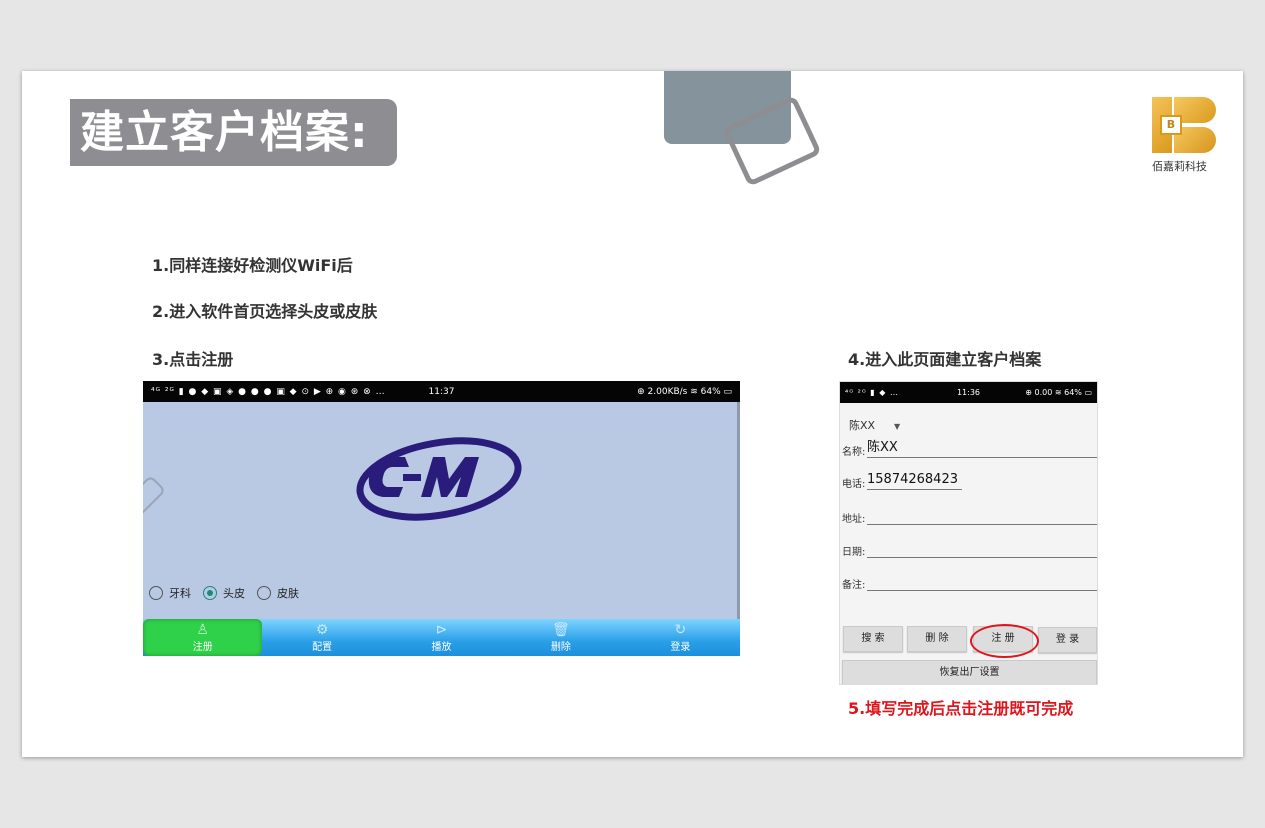 This screenshot has height=828, width=1265. What do you see at coordinates (873, 639) in the screenshot?
I see `search-button: 搜 索` at bounding box center [873, 639].